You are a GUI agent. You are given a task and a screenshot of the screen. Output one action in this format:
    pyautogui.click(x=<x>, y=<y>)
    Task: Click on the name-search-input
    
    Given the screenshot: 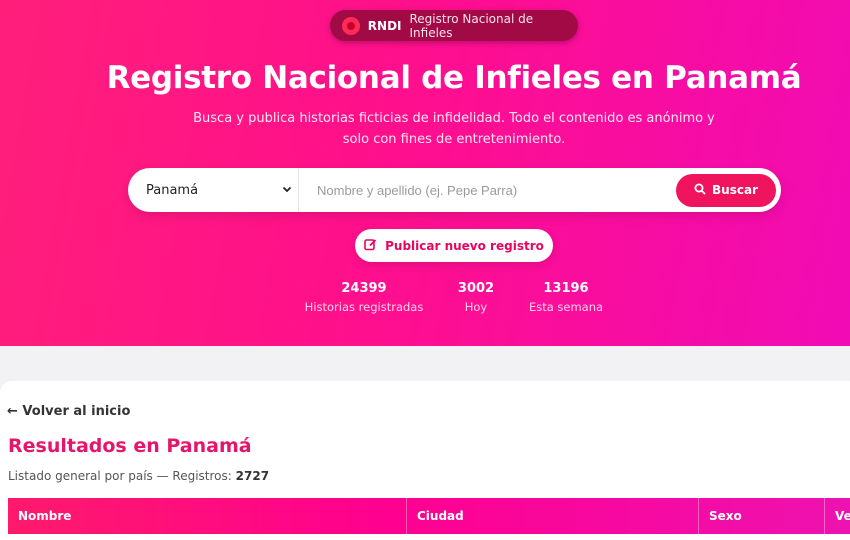 What is the action you would take?
    pyautogui.click(x=487, y=190)
    